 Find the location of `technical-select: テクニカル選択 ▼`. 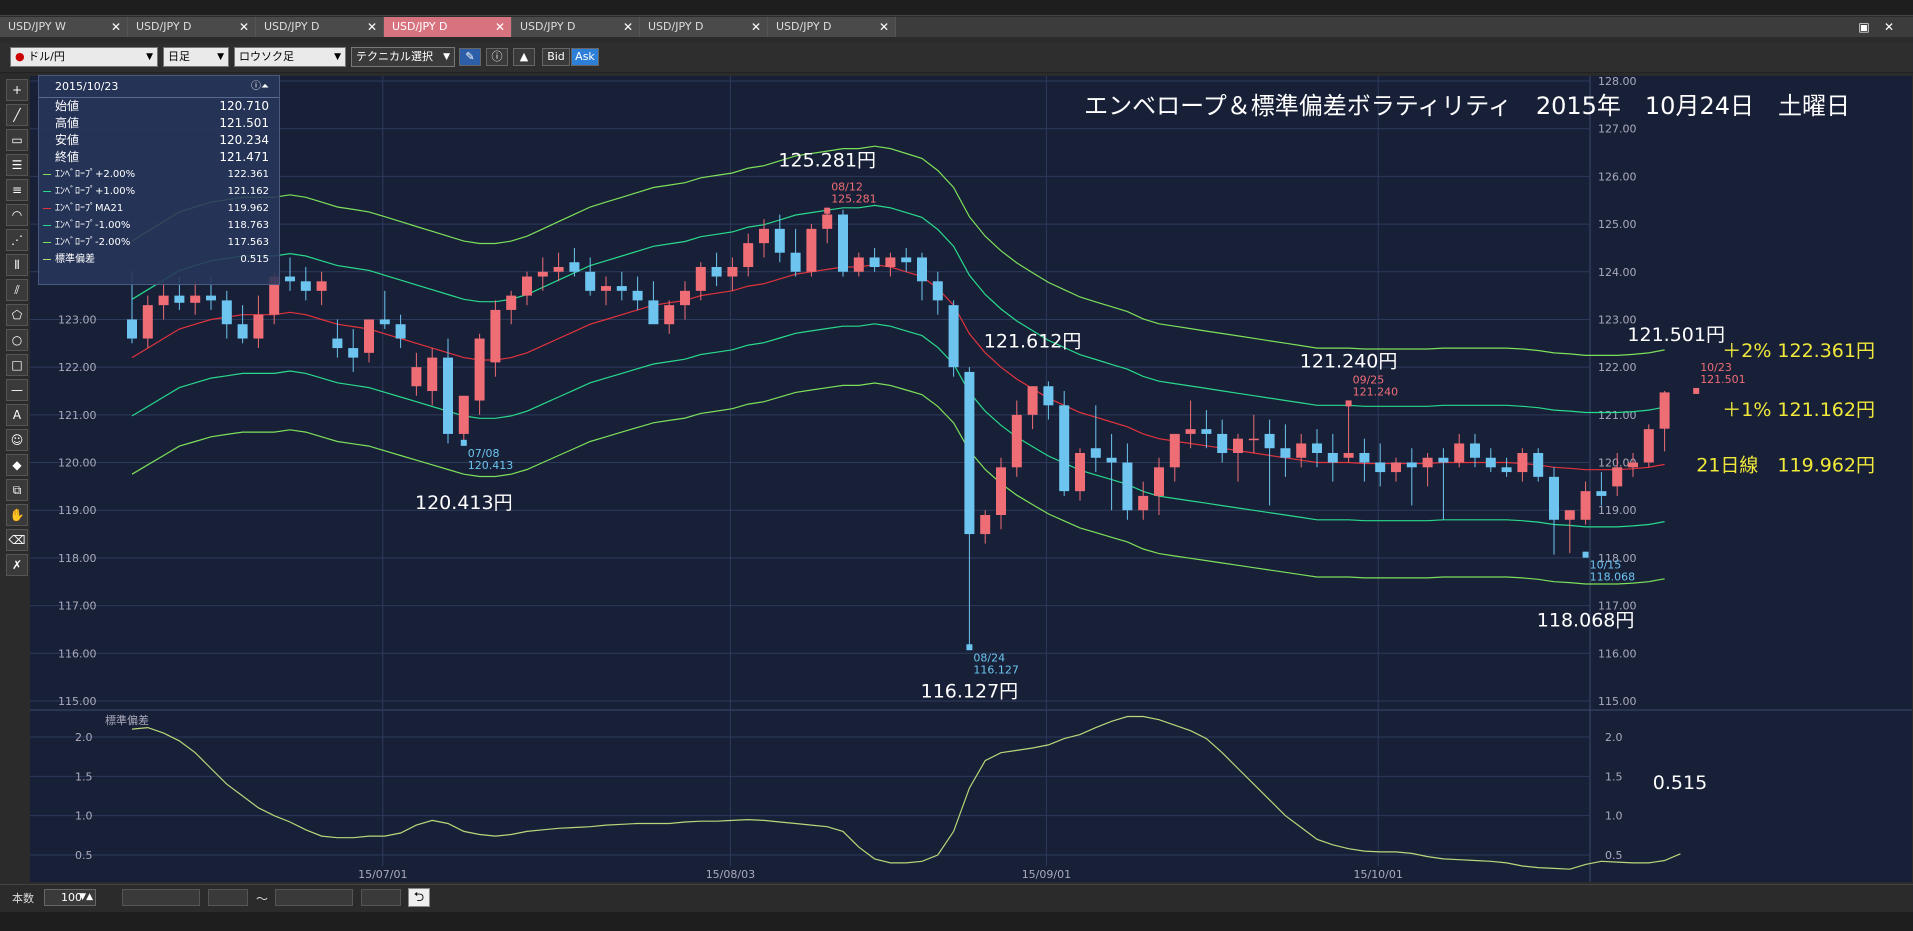

technical-select: テクニカル選択 ▼ is located at coordinates (403, 57).